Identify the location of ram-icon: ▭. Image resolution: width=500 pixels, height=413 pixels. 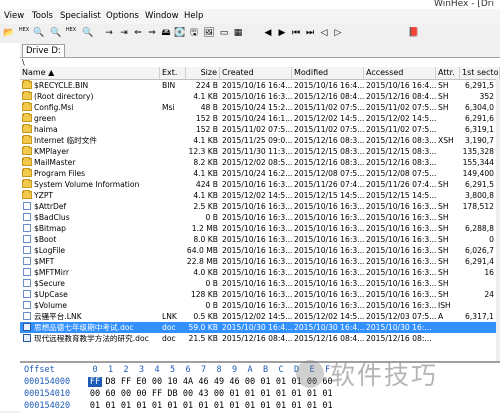
(224, 33).